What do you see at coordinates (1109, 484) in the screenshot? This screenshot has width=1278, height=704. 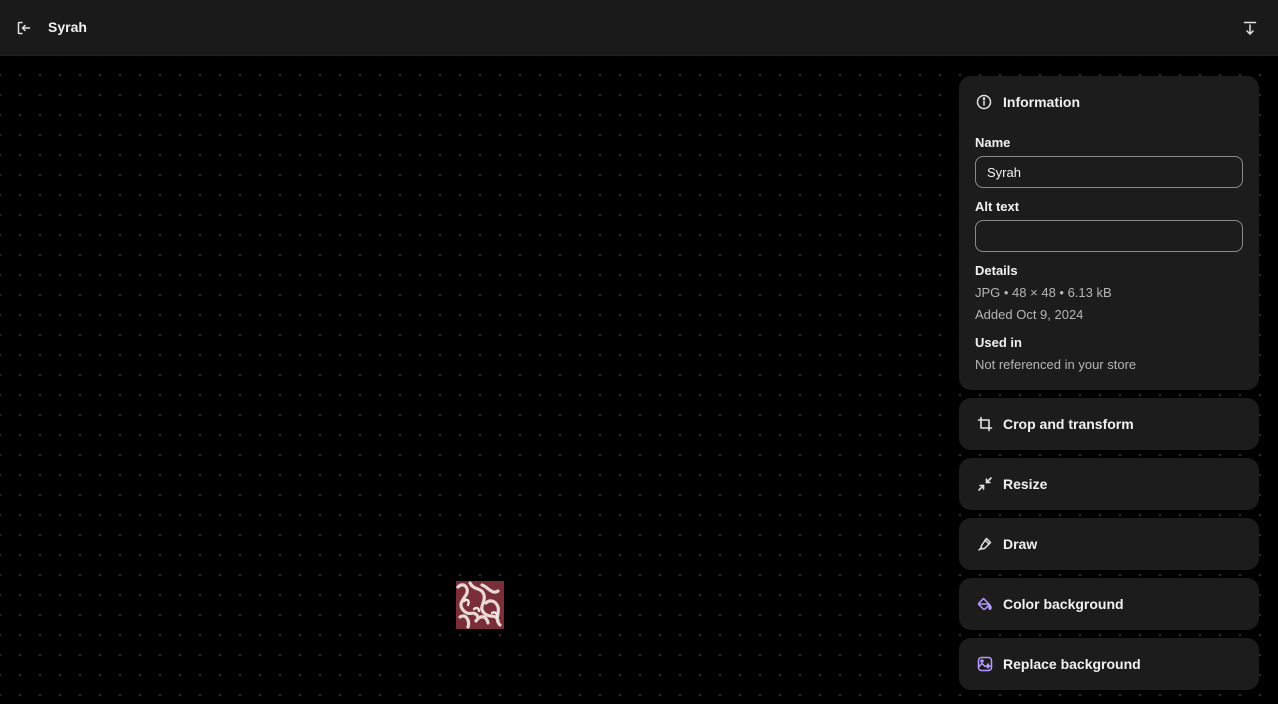 I see `resize-button: Resize` at bounding box center [1109, 484].